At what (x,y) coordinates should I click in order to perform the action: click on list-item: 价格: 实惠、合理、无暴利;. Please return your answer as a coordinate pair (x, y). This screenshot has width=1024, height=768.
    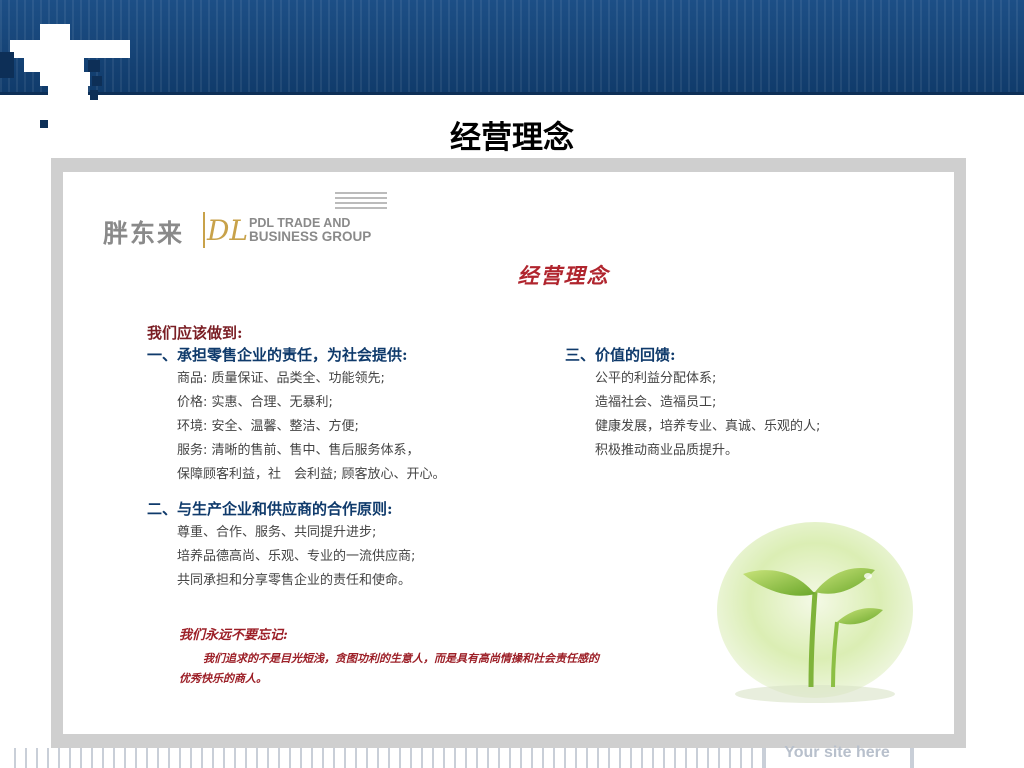
    Looking at the image, I should click on (255, 402).